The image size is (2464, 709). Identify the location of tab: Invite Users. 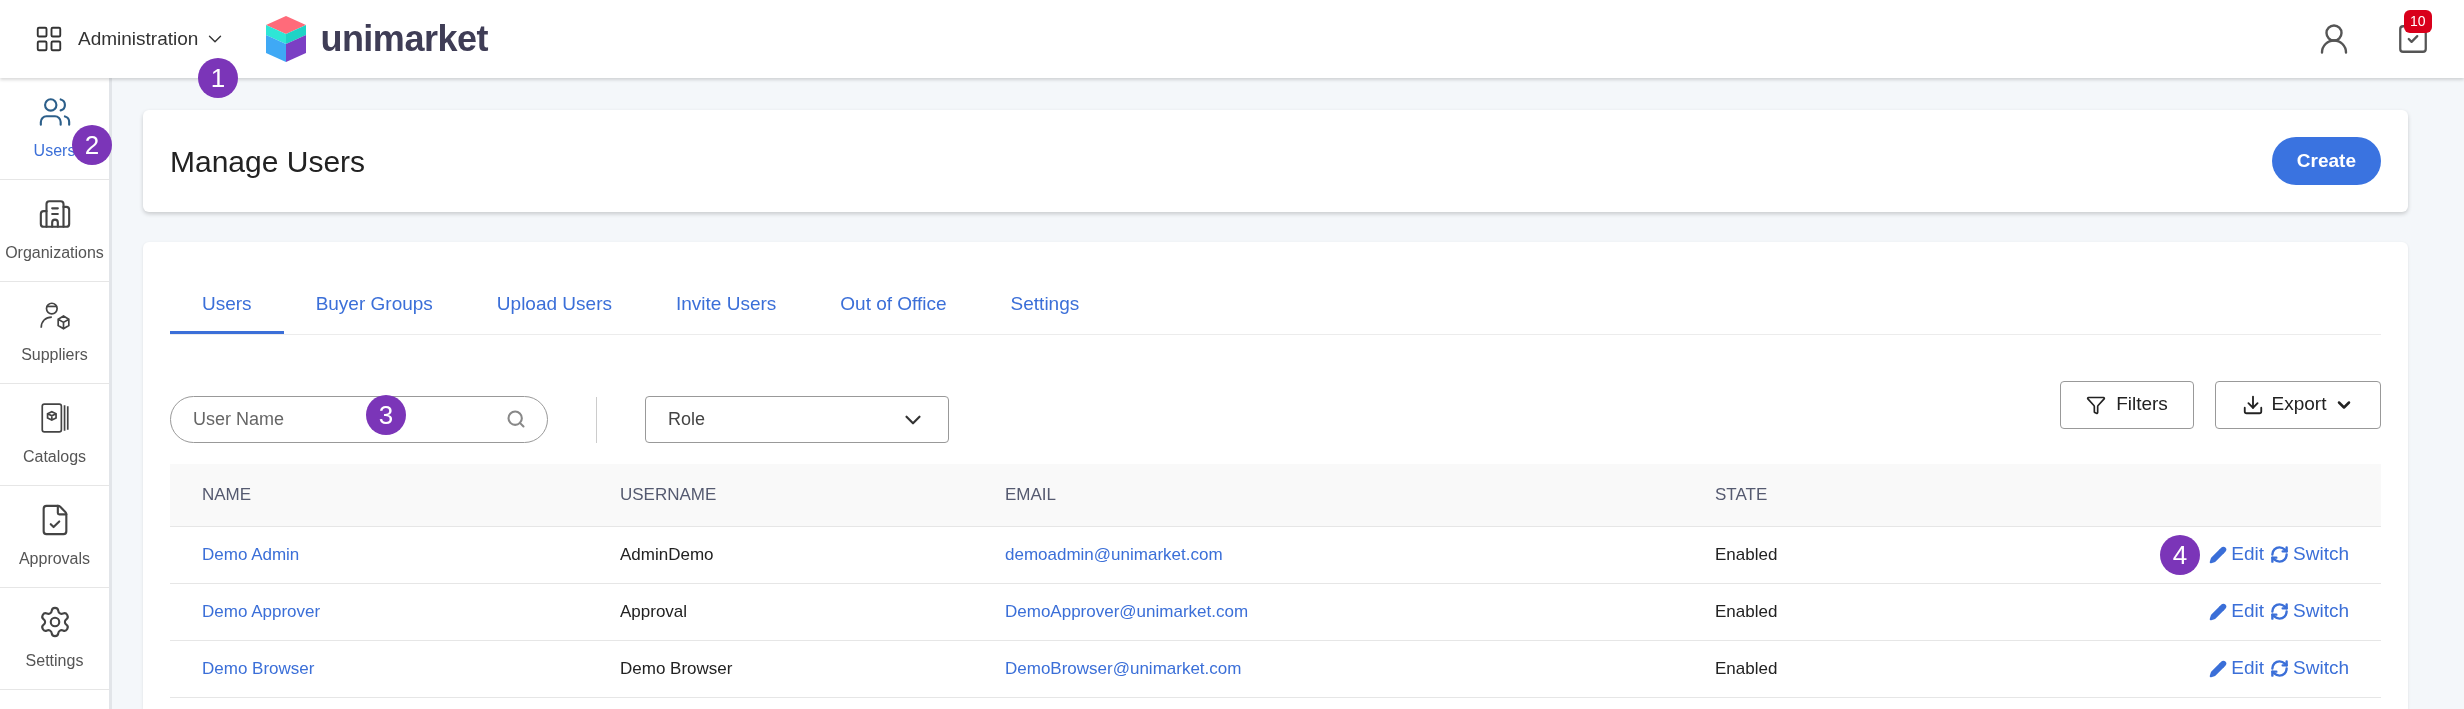
(726, 312).